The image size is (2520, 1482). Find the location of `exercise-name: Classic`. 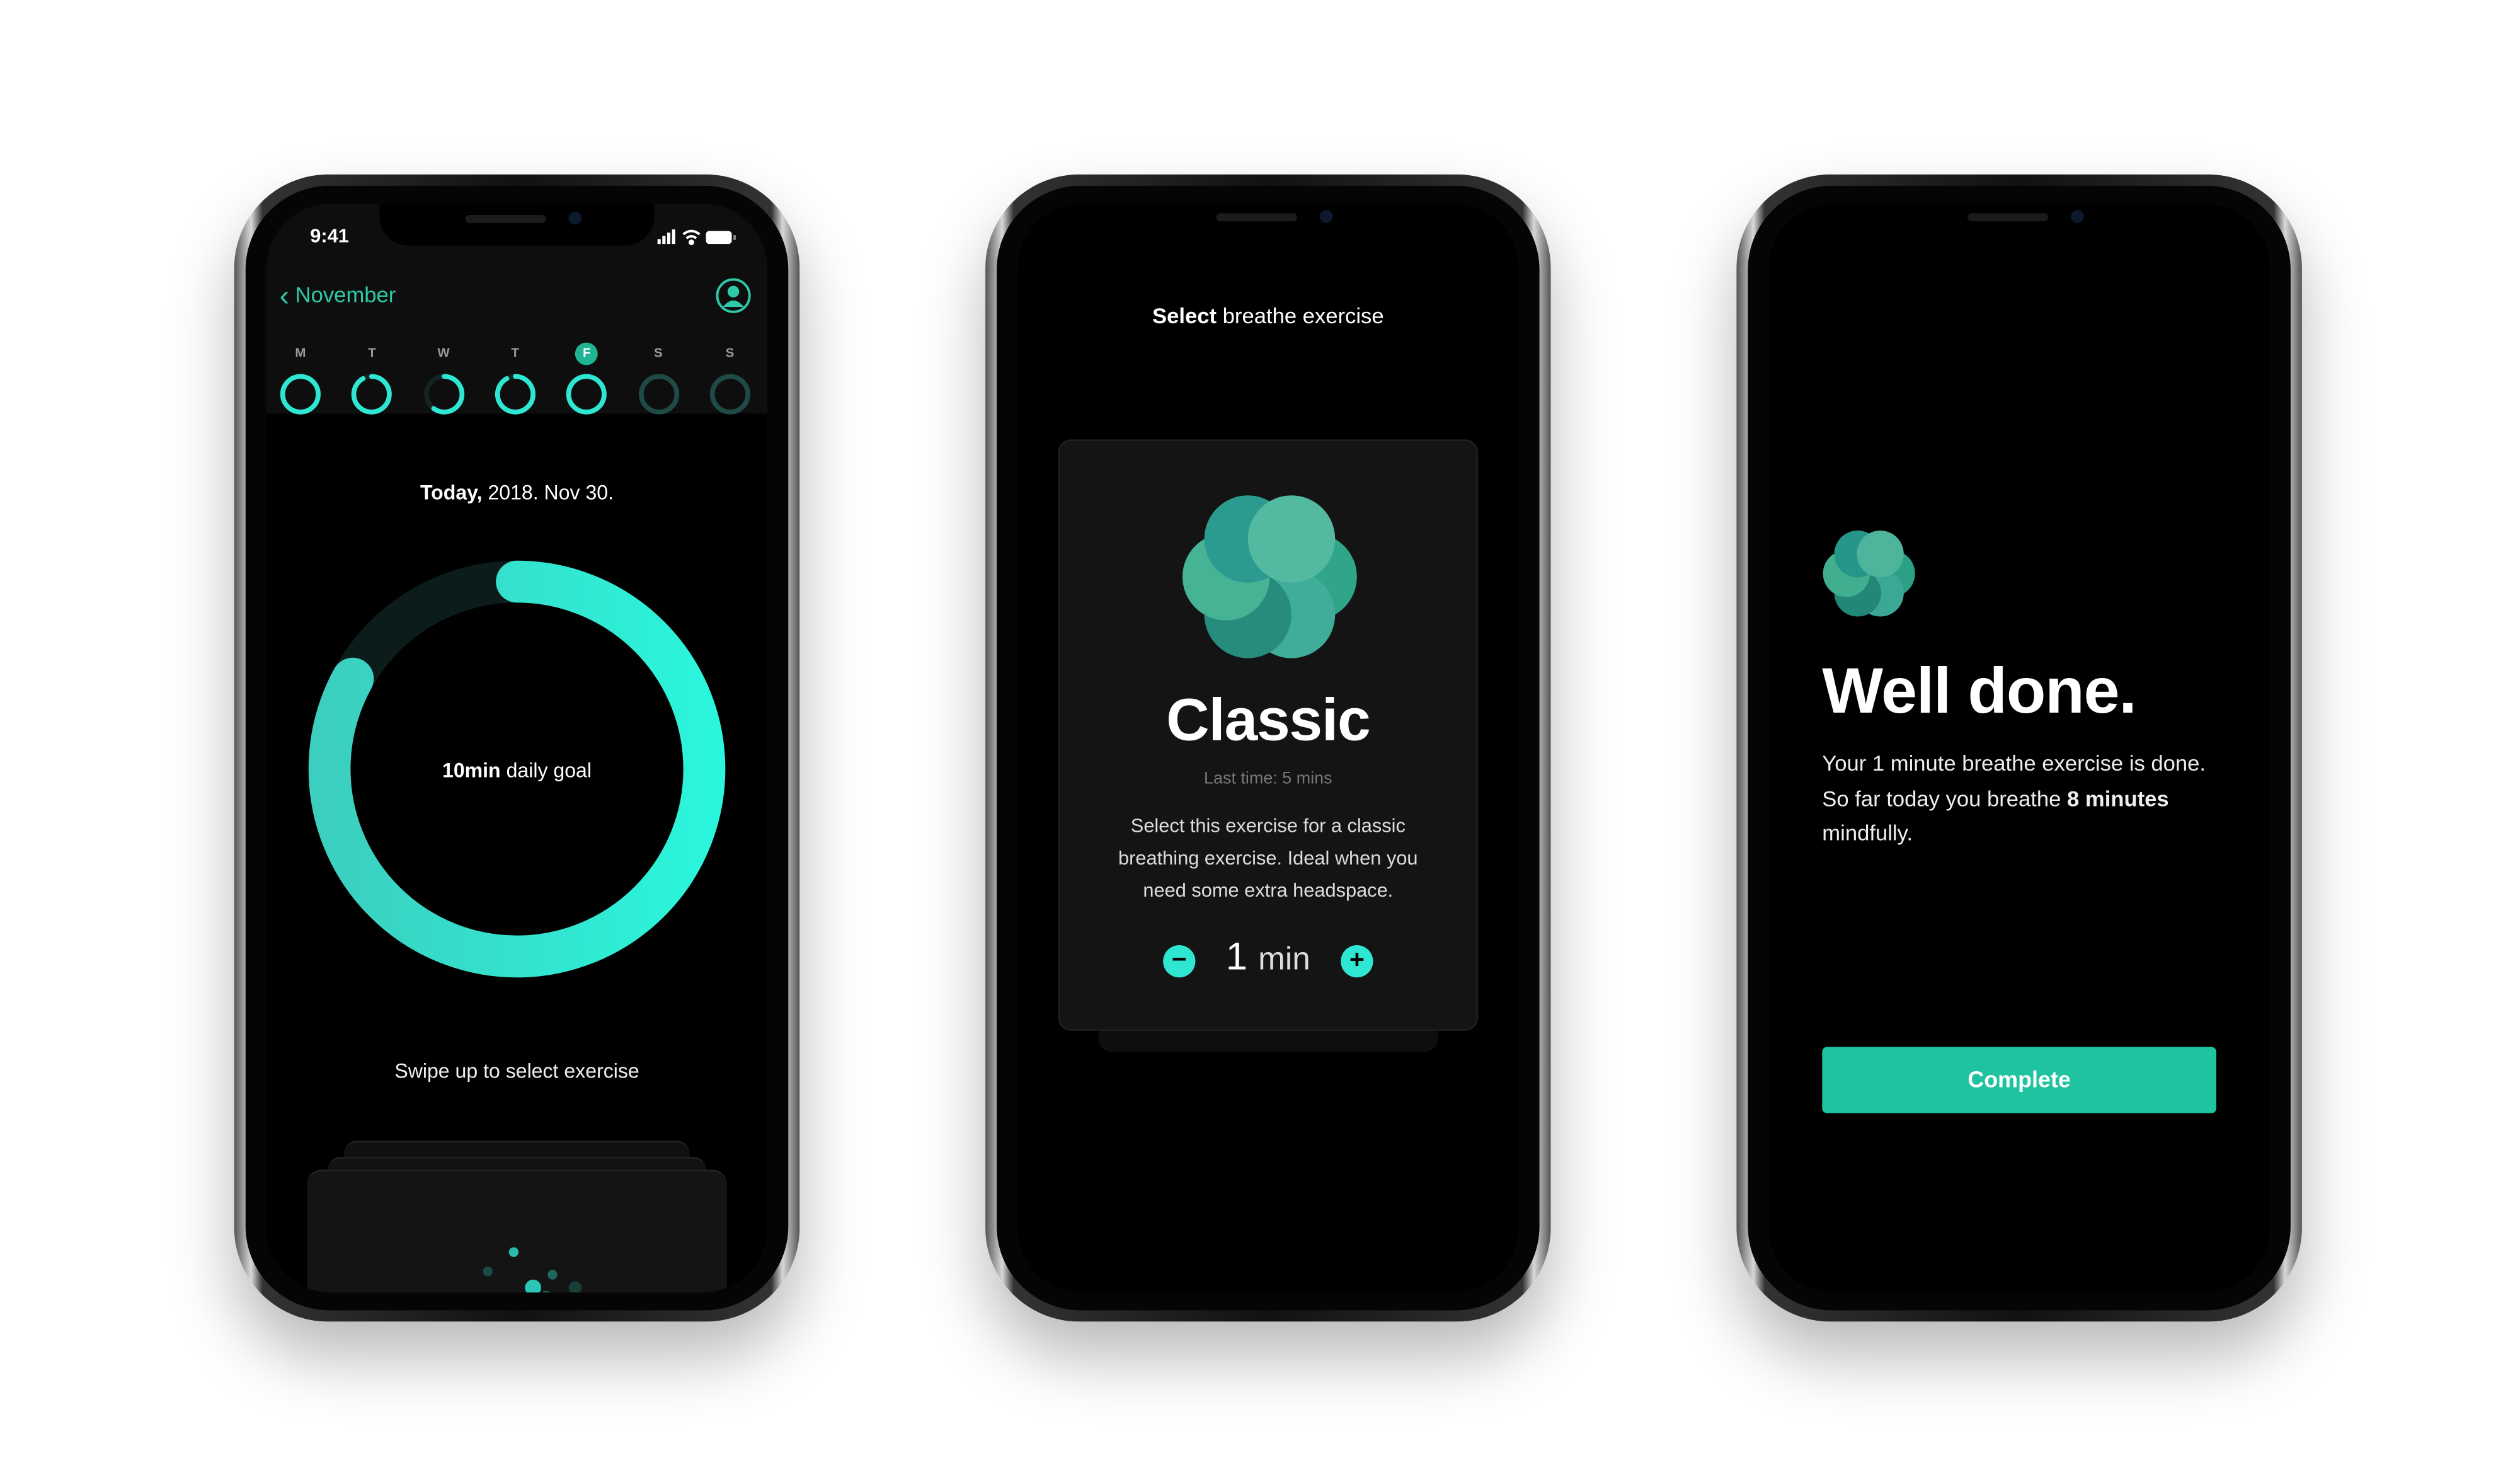

exercise-name: Classic is located at coordinates (1268, 719).